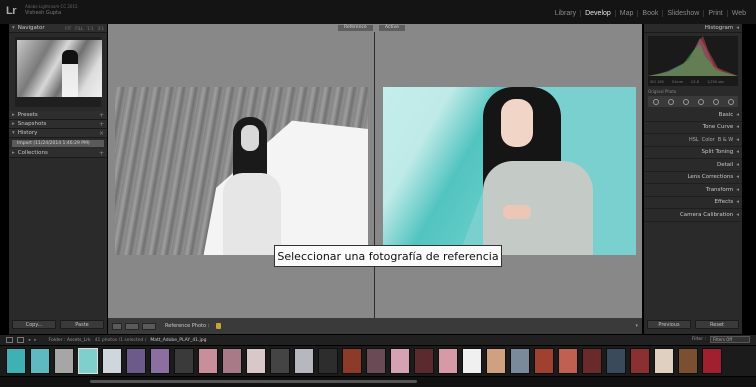 The image size is (756, 387). I want to click on navigator-preview, so click(58, 72).